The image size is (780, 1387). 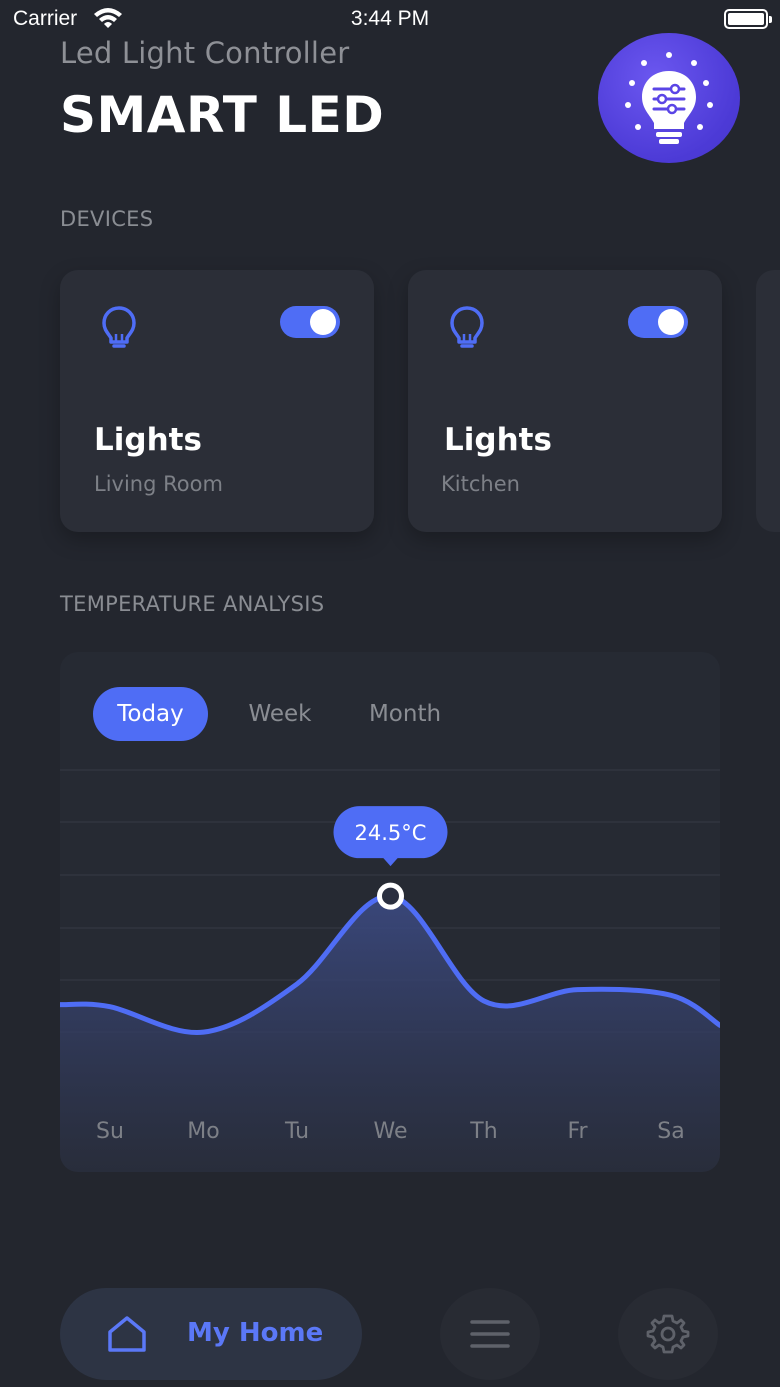 What do you see at coordinates (205, 53) in the screenshot?
I see `app-subtitle: Led Light Controller` at bounding box center [205, 53].